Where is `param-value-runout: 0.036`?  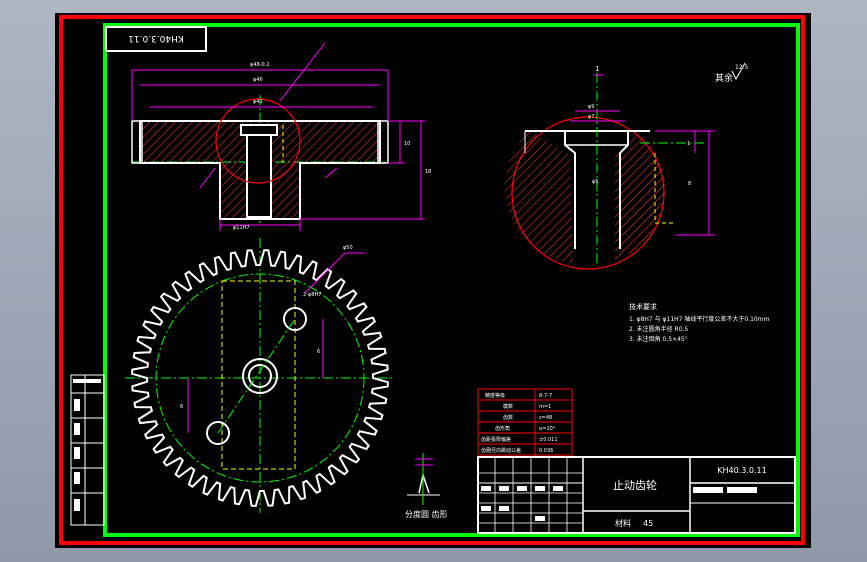 param-value-runout: 0.036 is located at coordinates (546, 451).